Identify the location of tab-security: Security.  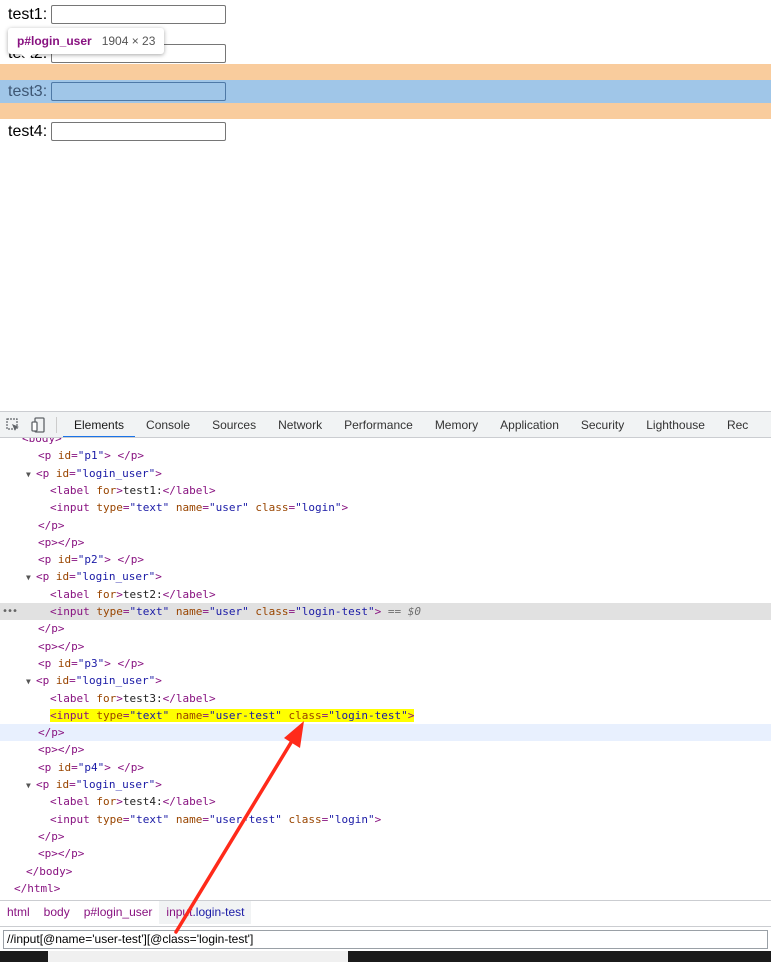
(602, 424).